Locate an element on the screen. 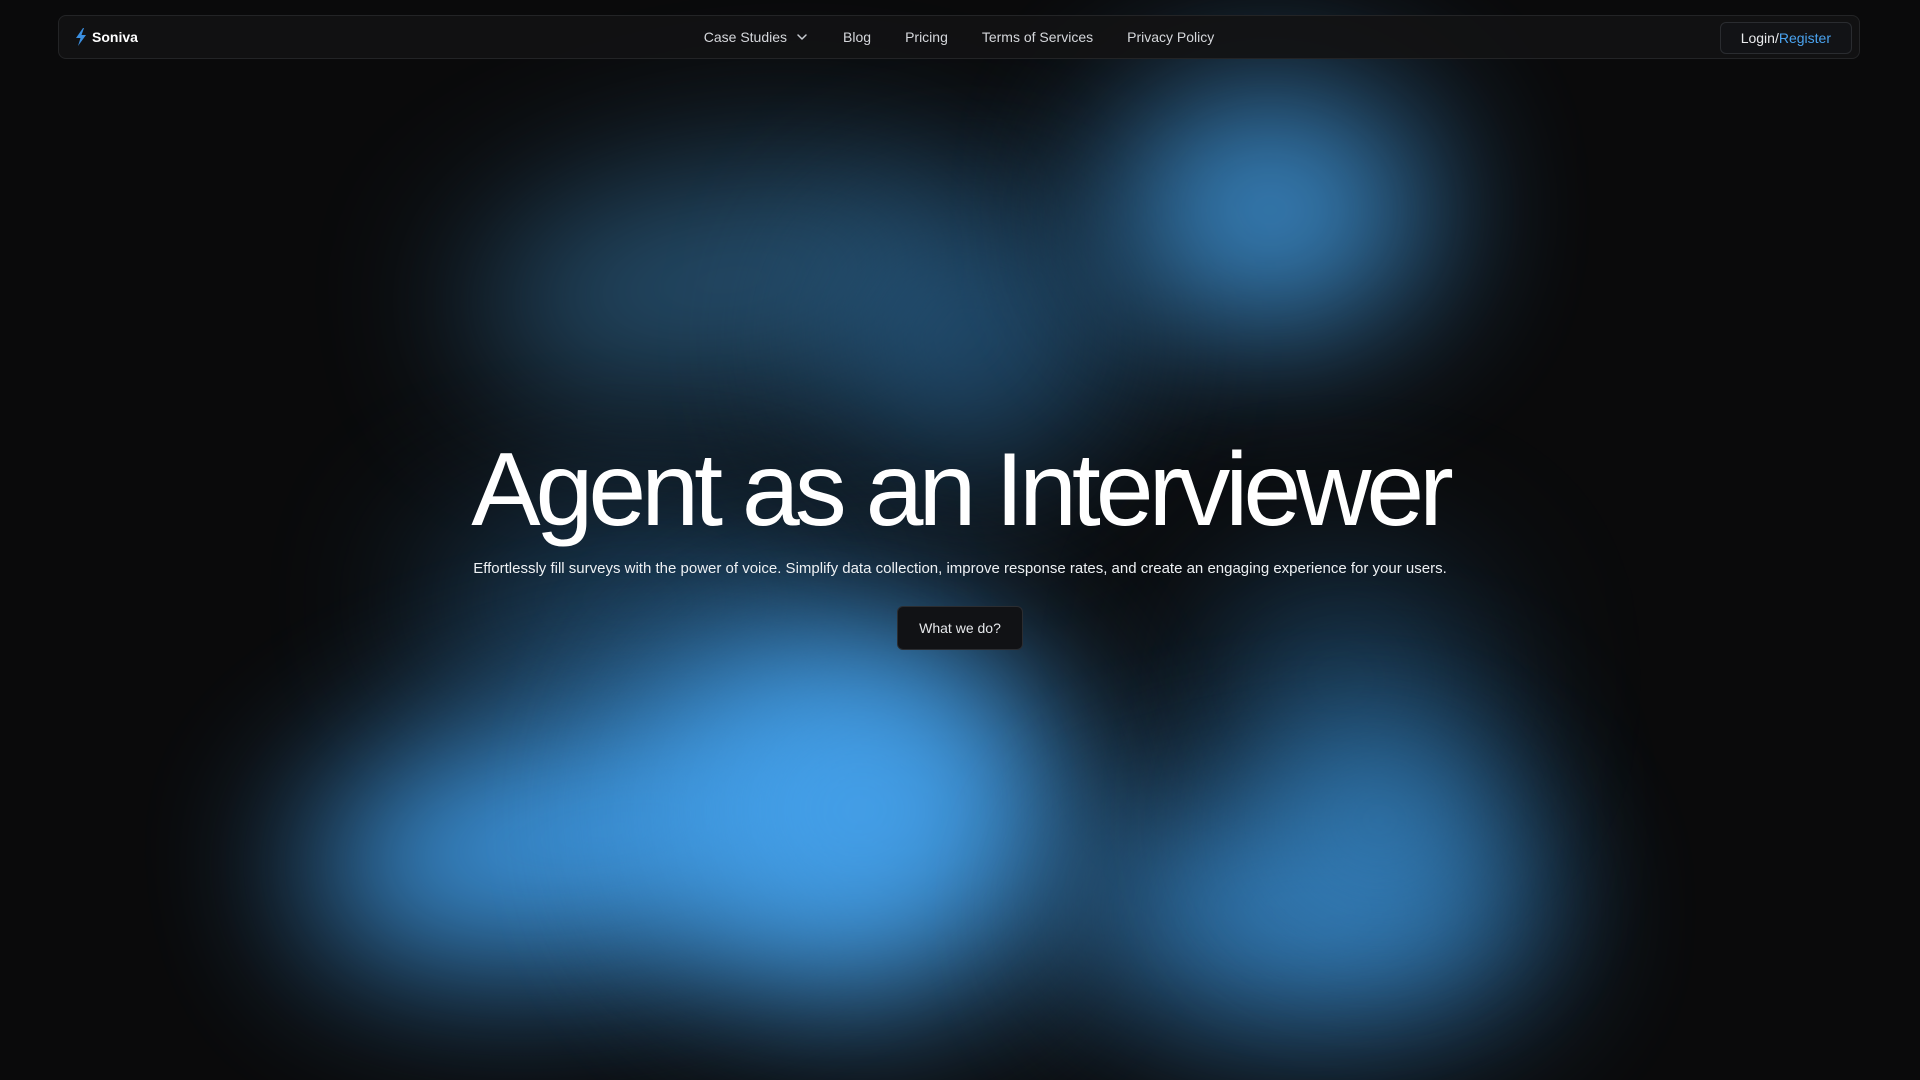 This screenshot has width=1920, height=1080. login-register-button: Login/ Register is located at coordinates (1785, 38).